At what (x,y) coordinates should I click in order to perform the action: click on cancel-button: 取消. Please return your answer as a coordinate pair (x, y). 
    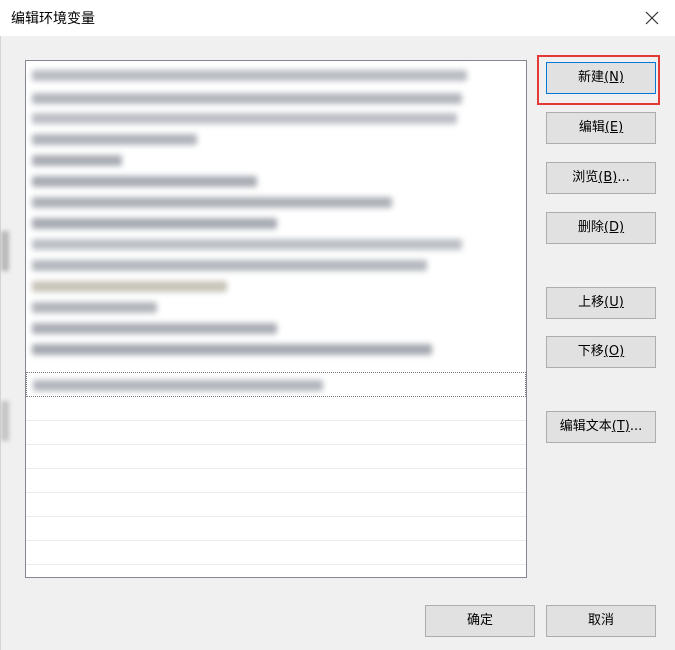
    Looking at the image, I should click on (601, 621).